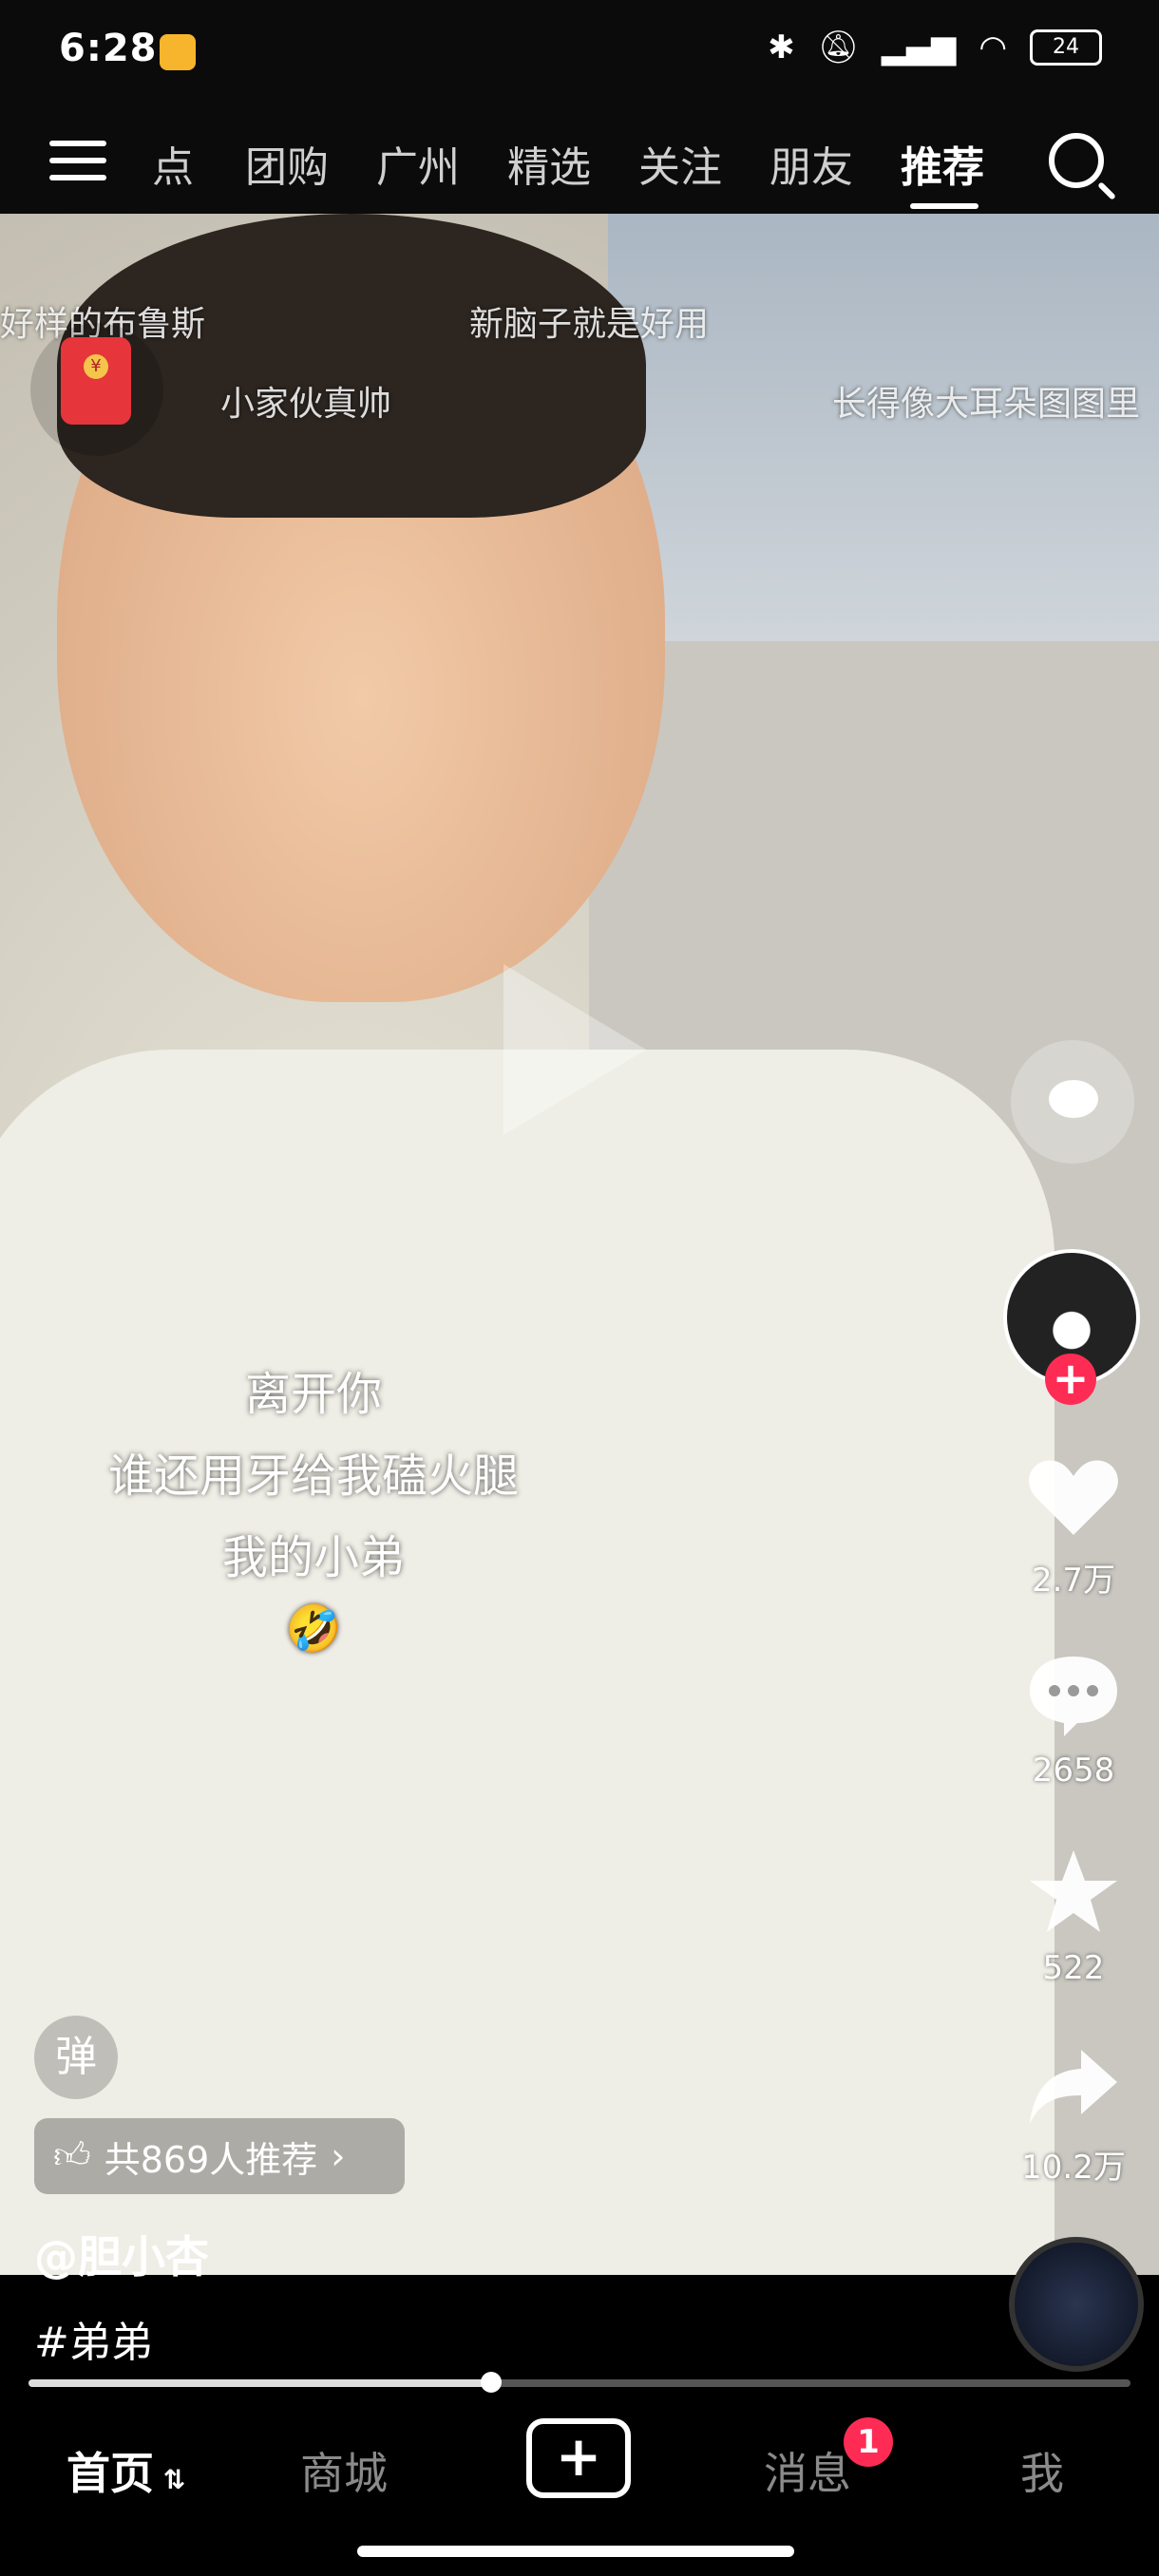 This screenshot has width=1159, height=2576. What do you see at coordinates (992, 47) in the screenshot?
I see `wifi-icon: ◠` at bounding box center [992, 47].